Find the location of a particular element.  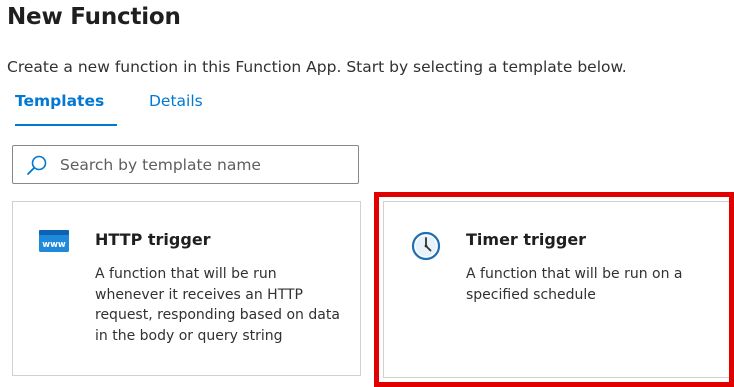

www-icon: www is located at coordinates (54, 243).